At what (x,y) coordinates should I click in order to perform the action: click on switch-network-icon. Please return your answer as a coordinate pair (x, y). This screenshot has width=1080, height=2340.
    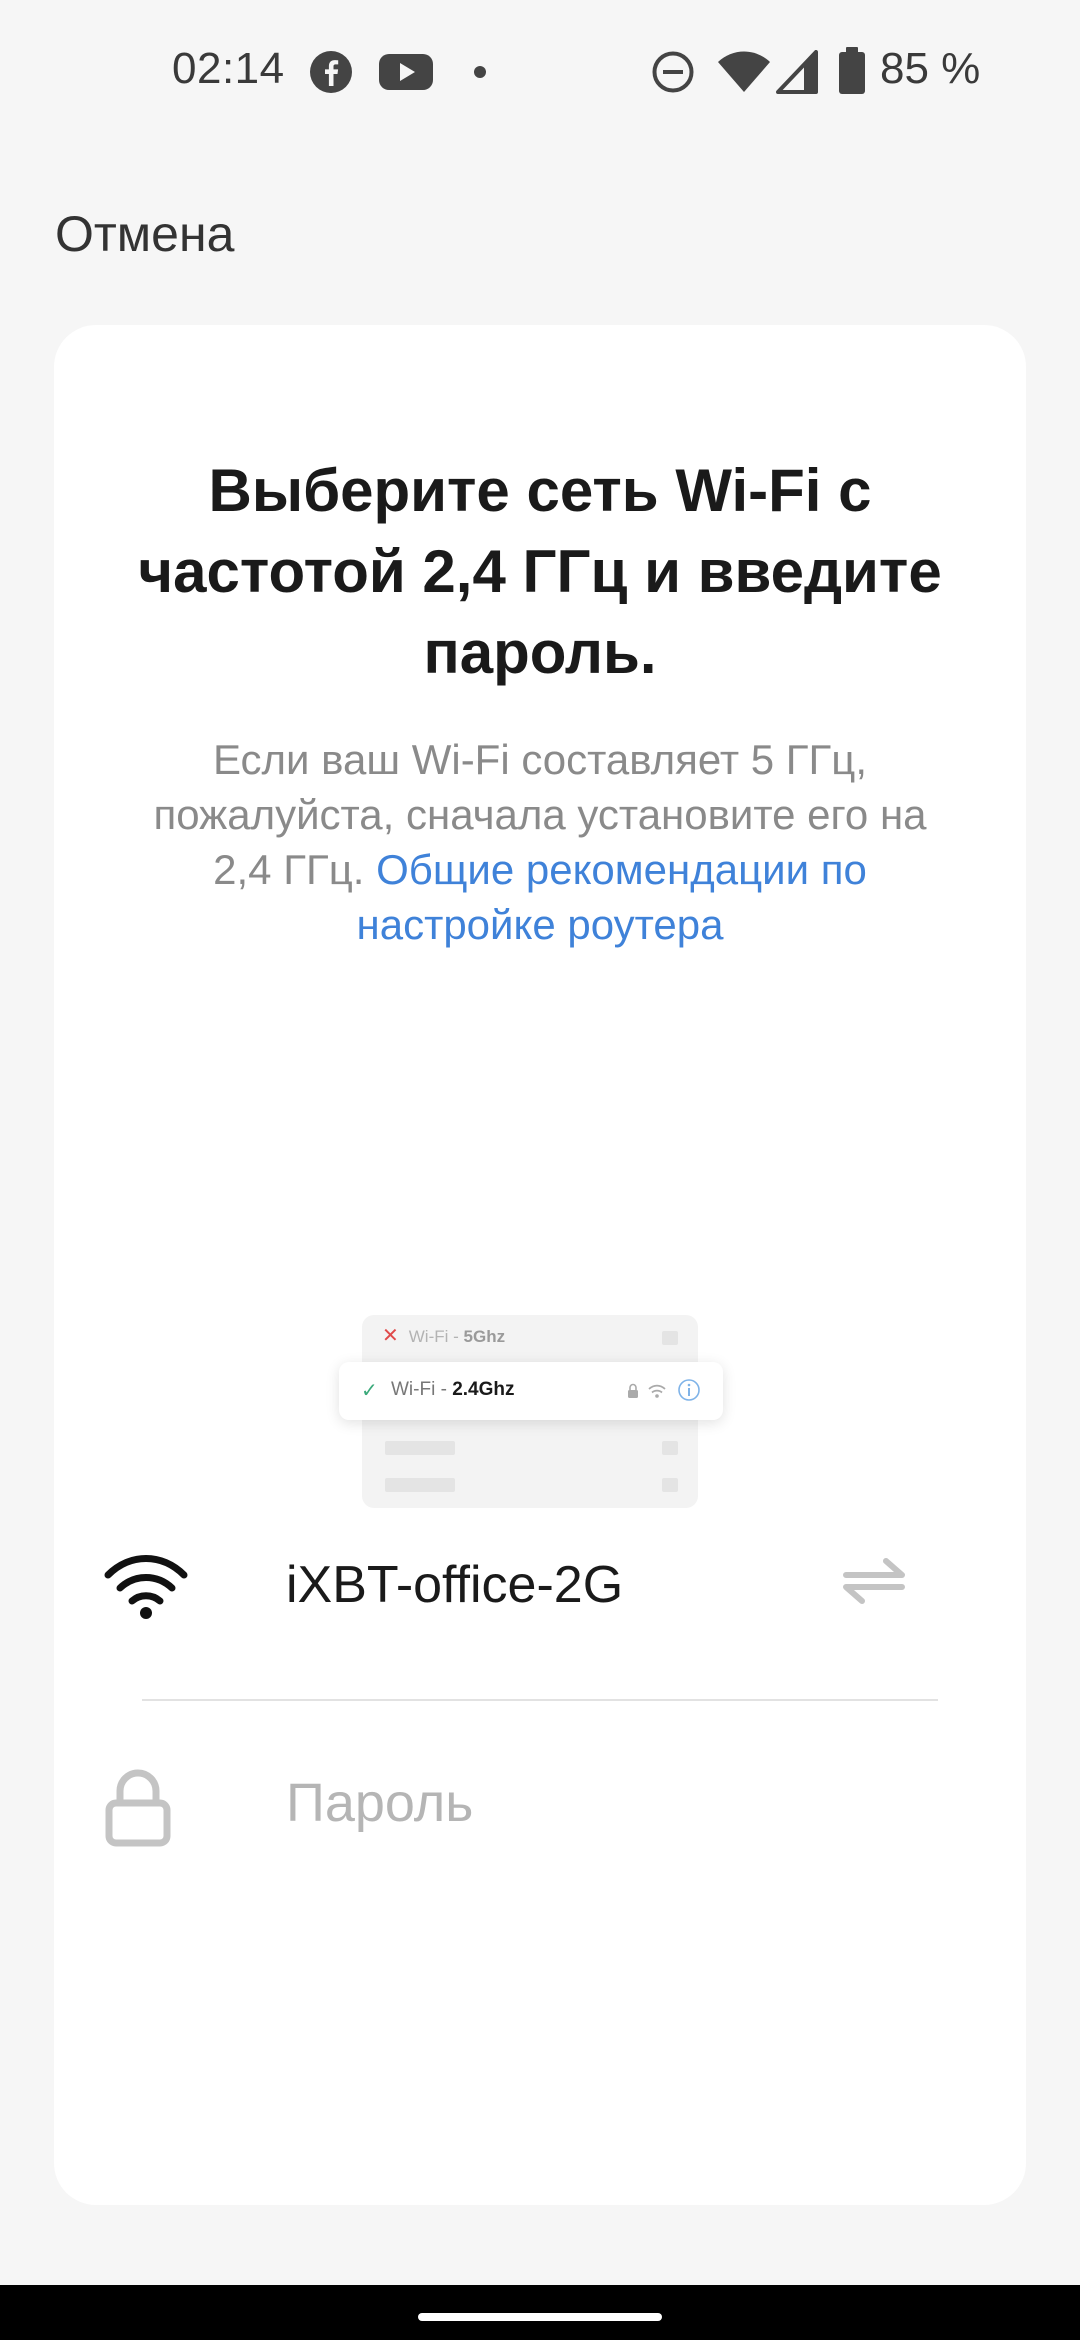
    Looking at the image, I should click on (874, 1580).